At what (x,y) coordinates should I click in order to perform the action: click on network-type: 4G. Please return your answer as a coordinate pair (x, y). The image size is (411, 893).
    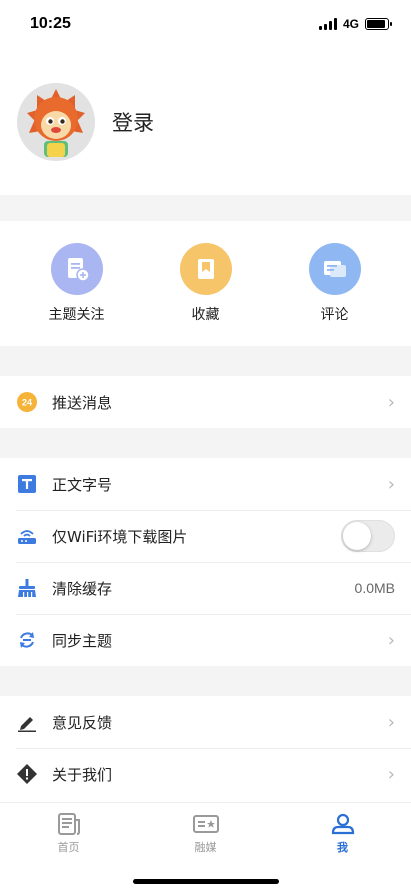
    Looking at the image, I should click on (350, 24).